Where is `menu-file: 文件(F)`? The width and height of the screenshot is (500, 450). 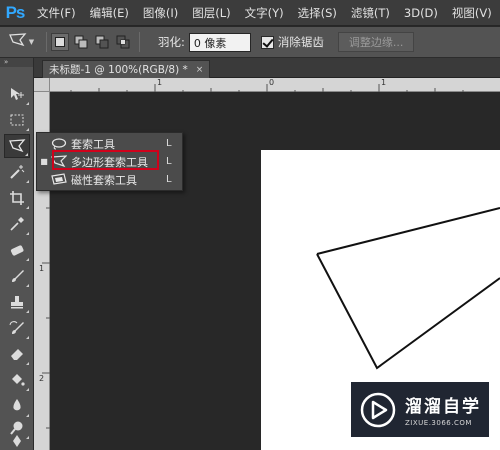
menu-file: 文件(F) is located at coordinates (56, 13).